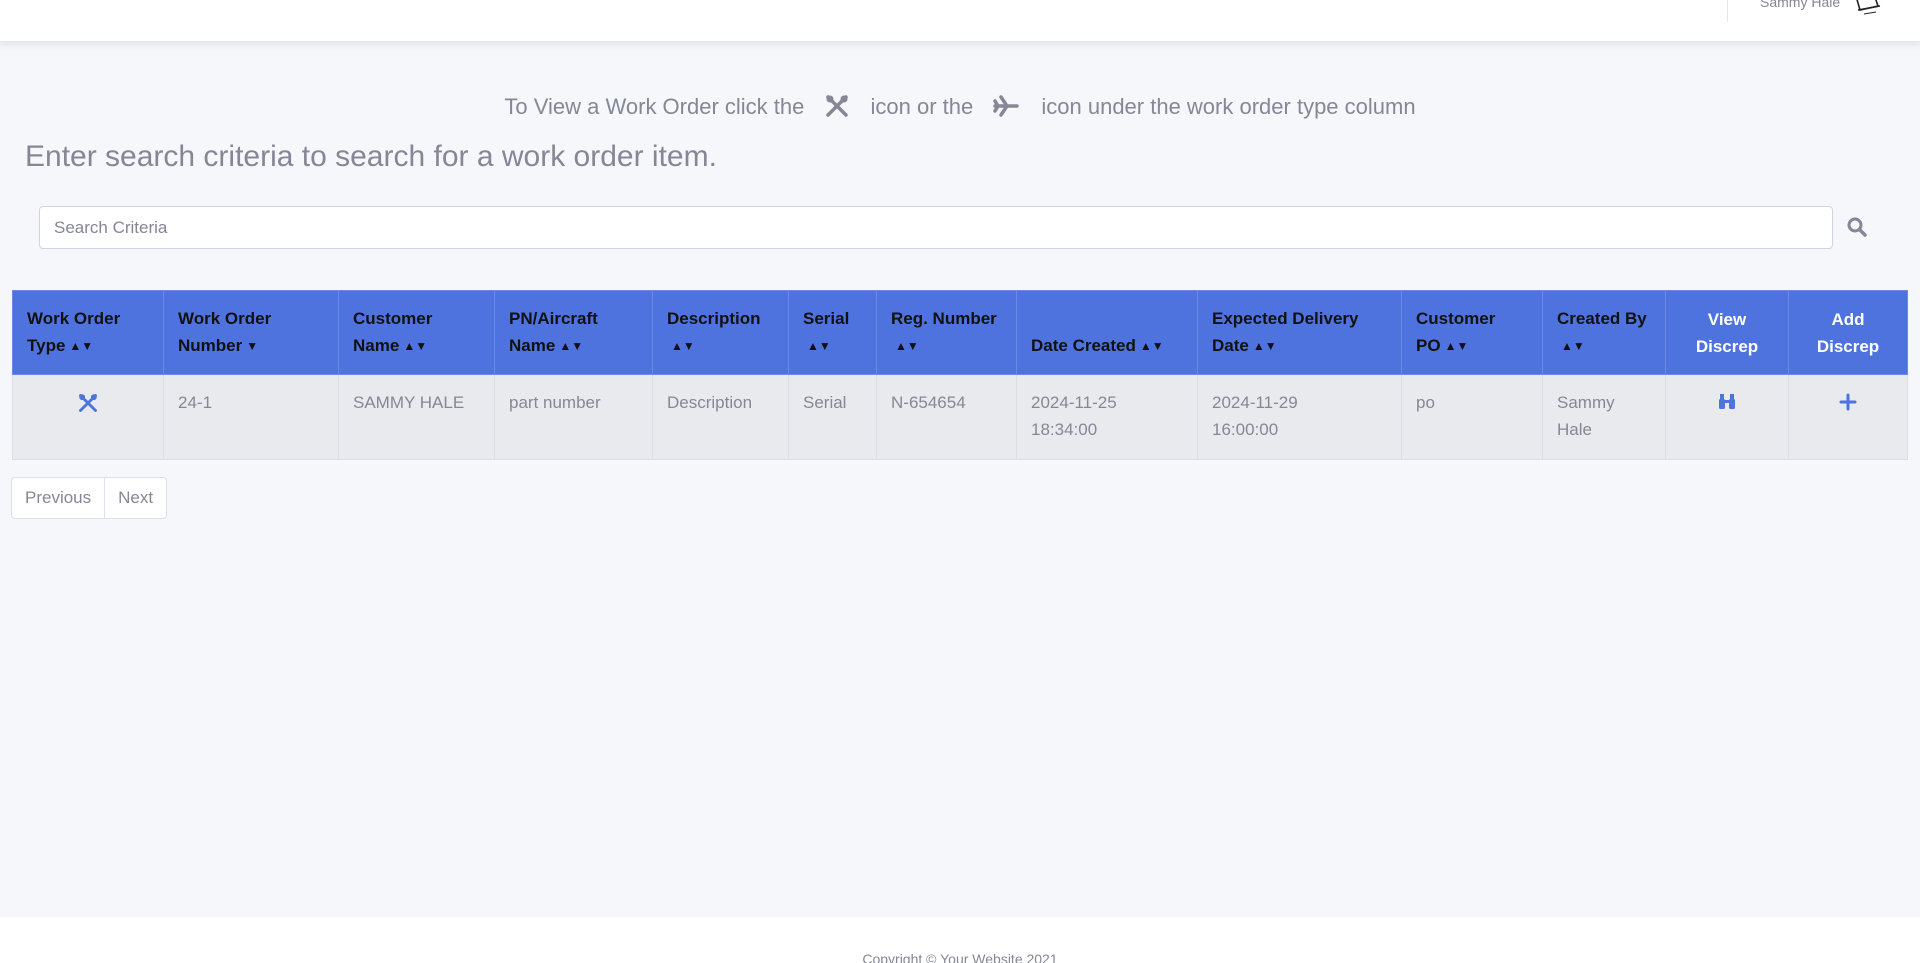  What do you see at coordinates (573, 332) in the screenshot?
I see `header-pn-aircraft-name: PN/Aircraft Name ▲▼` at bounding box center [573, 332].